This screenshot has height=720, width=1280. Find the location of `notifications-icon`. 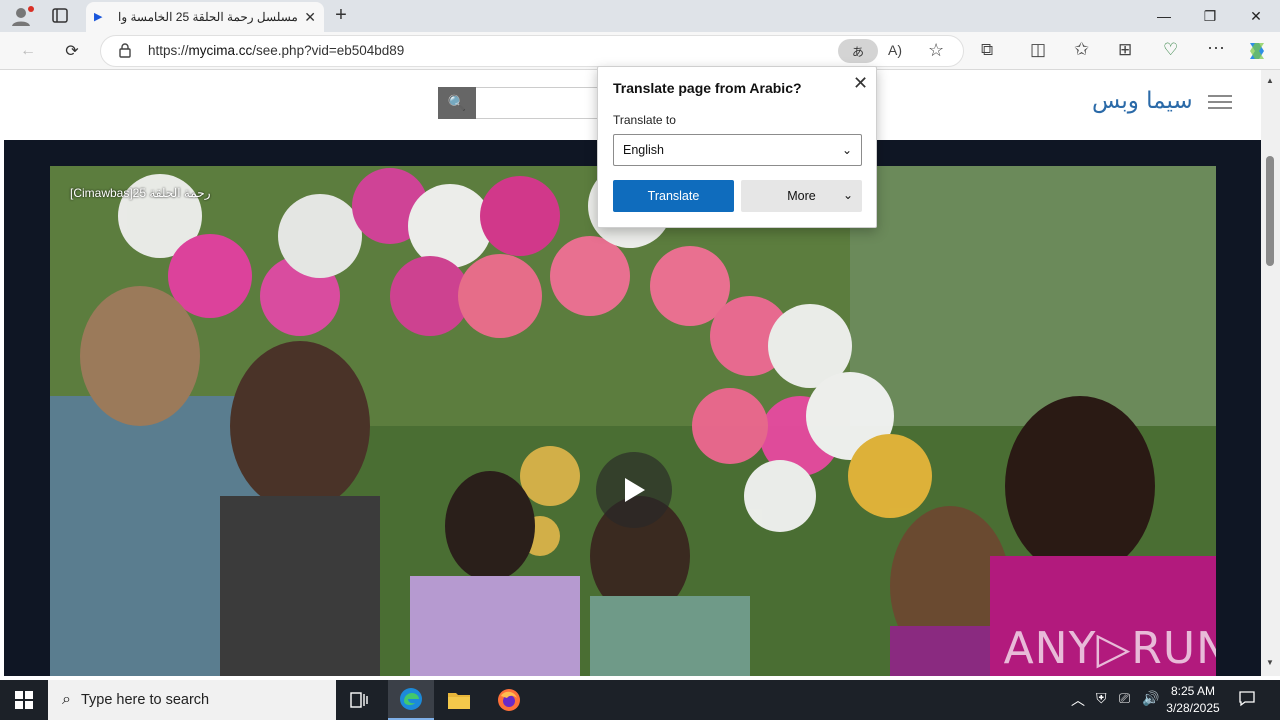

notifications-icon is located at coordinates (1247, 699).